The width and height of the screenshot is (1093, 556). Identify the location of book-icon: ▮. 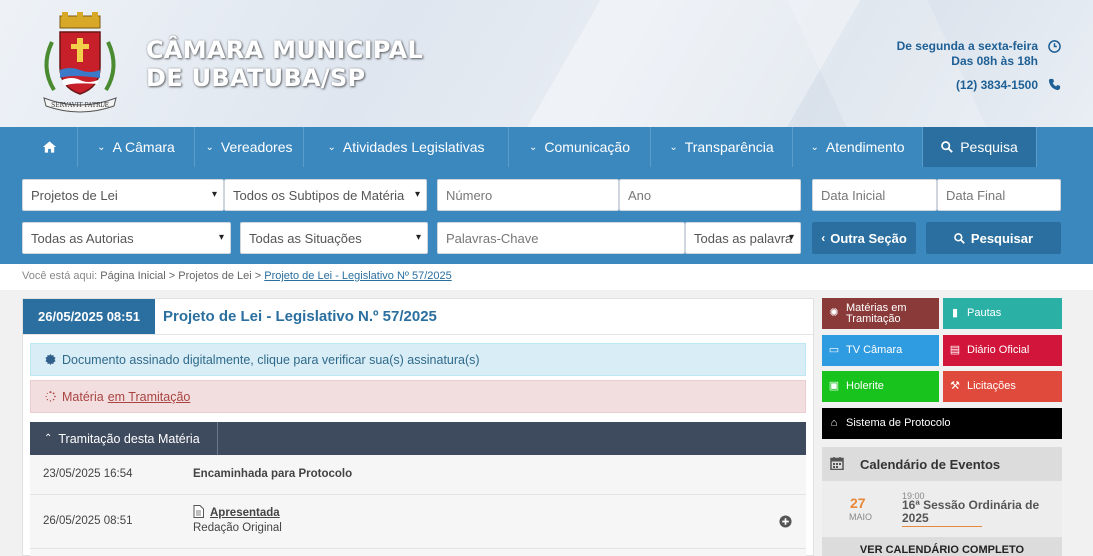
(955, 313).